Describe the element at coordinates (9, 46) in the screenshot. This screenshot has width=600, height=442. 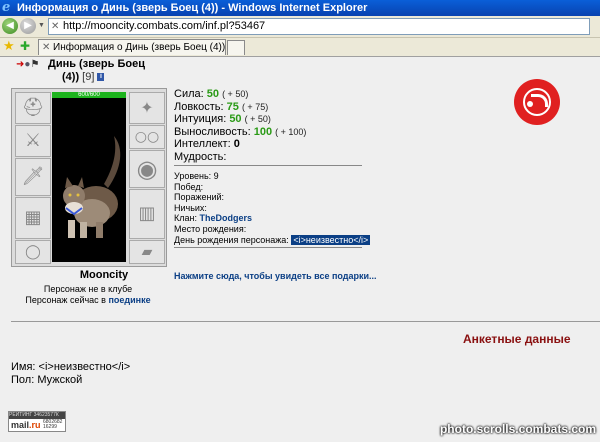
I see `favorites-star-icon: ★` at that location.